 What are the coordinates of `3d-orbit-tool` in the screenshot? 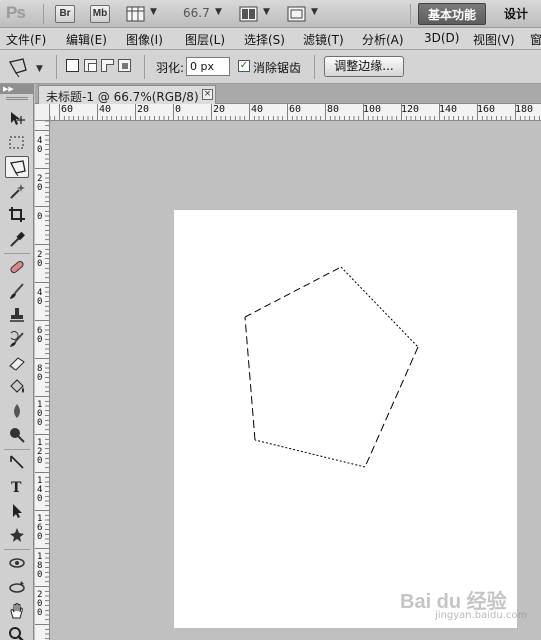 It's located at (17, 587).